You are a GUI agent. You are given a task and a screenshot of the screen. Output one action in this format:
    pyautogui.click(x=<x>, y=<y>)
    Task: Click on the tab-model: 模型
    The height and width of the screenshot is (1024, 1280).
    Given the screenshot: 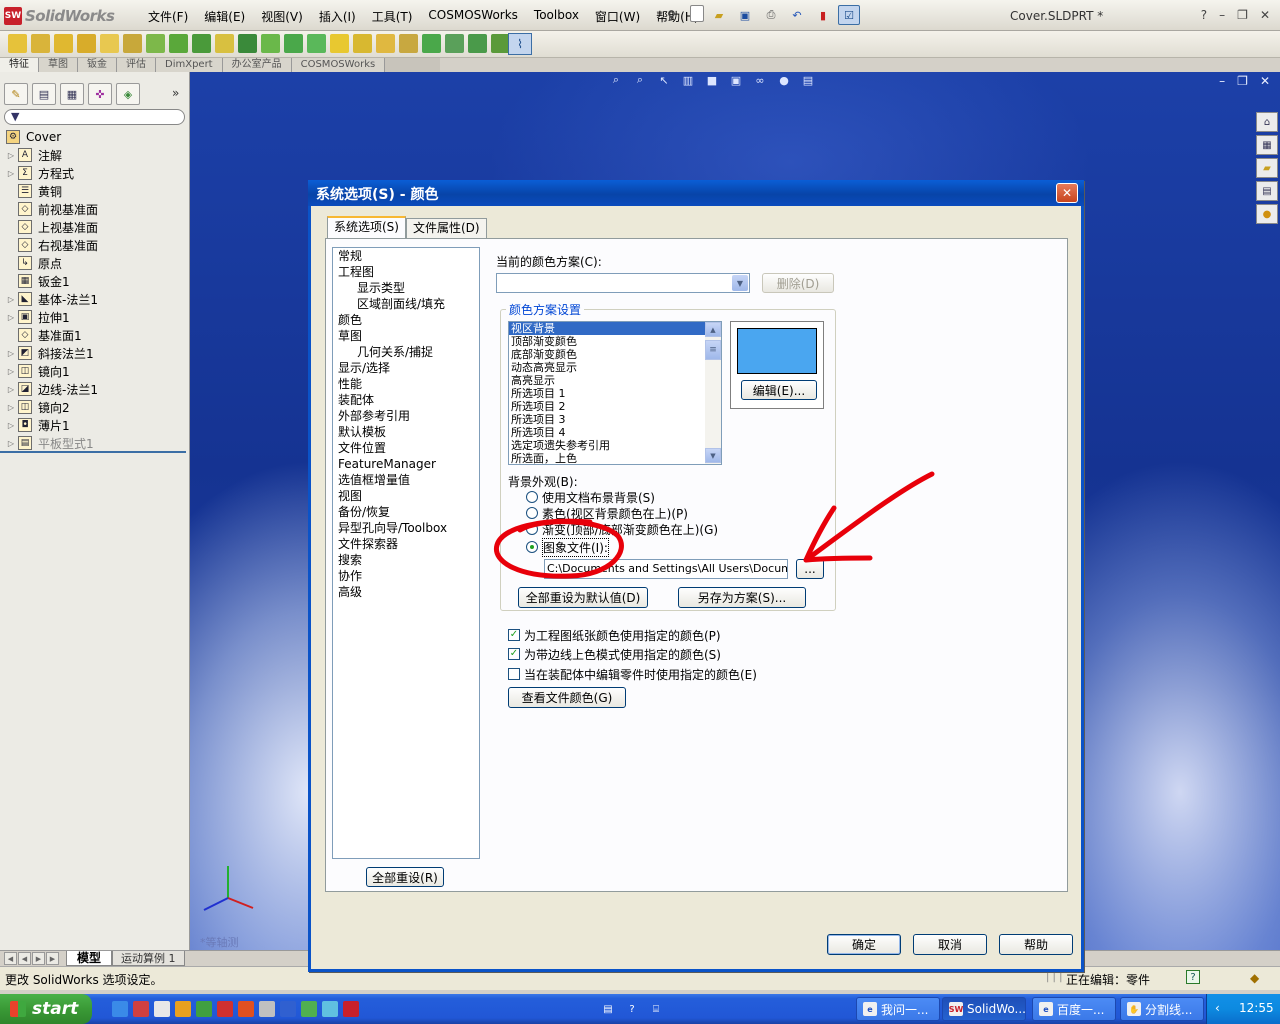 What is the action you would take?
    pyautogui.click(x=89, y=958)
    